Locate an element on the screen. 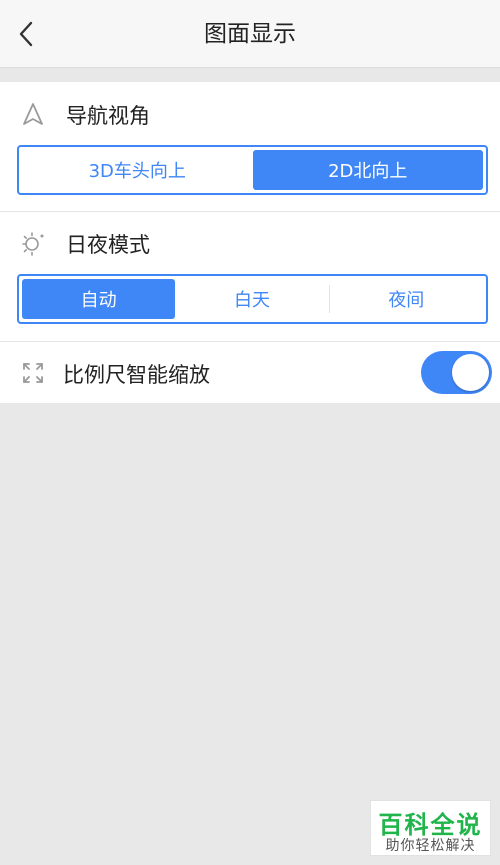  option-night: 夜间 is located at coordinates (406, 299).